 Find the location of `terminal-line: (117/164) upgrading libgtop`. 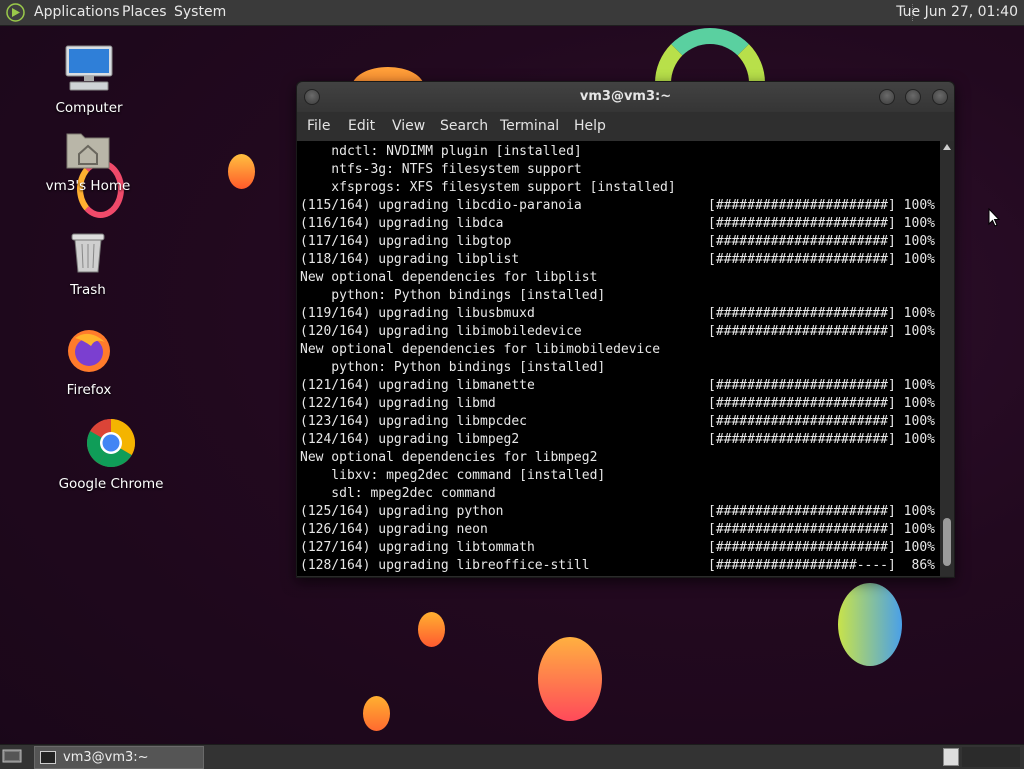

terminal-line: (117/164) upgrading libgtop is located at coordinates (406, 241).